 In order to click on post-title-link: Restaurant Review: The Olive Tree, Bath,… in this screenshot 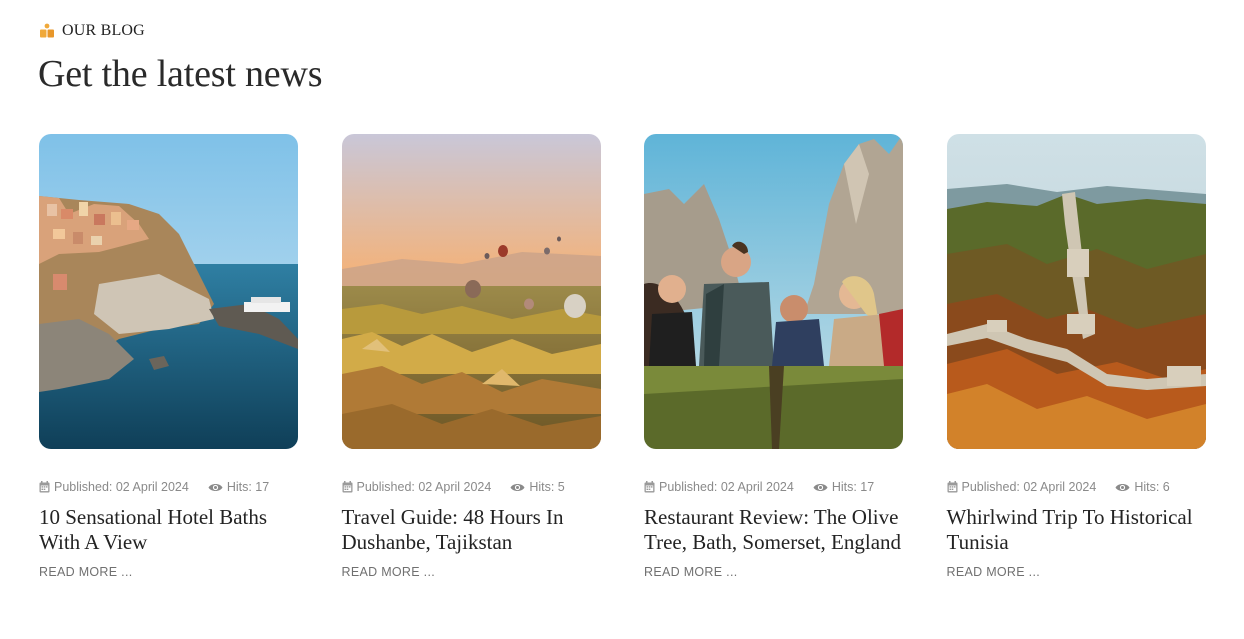, I will do `click(773, 530)`.